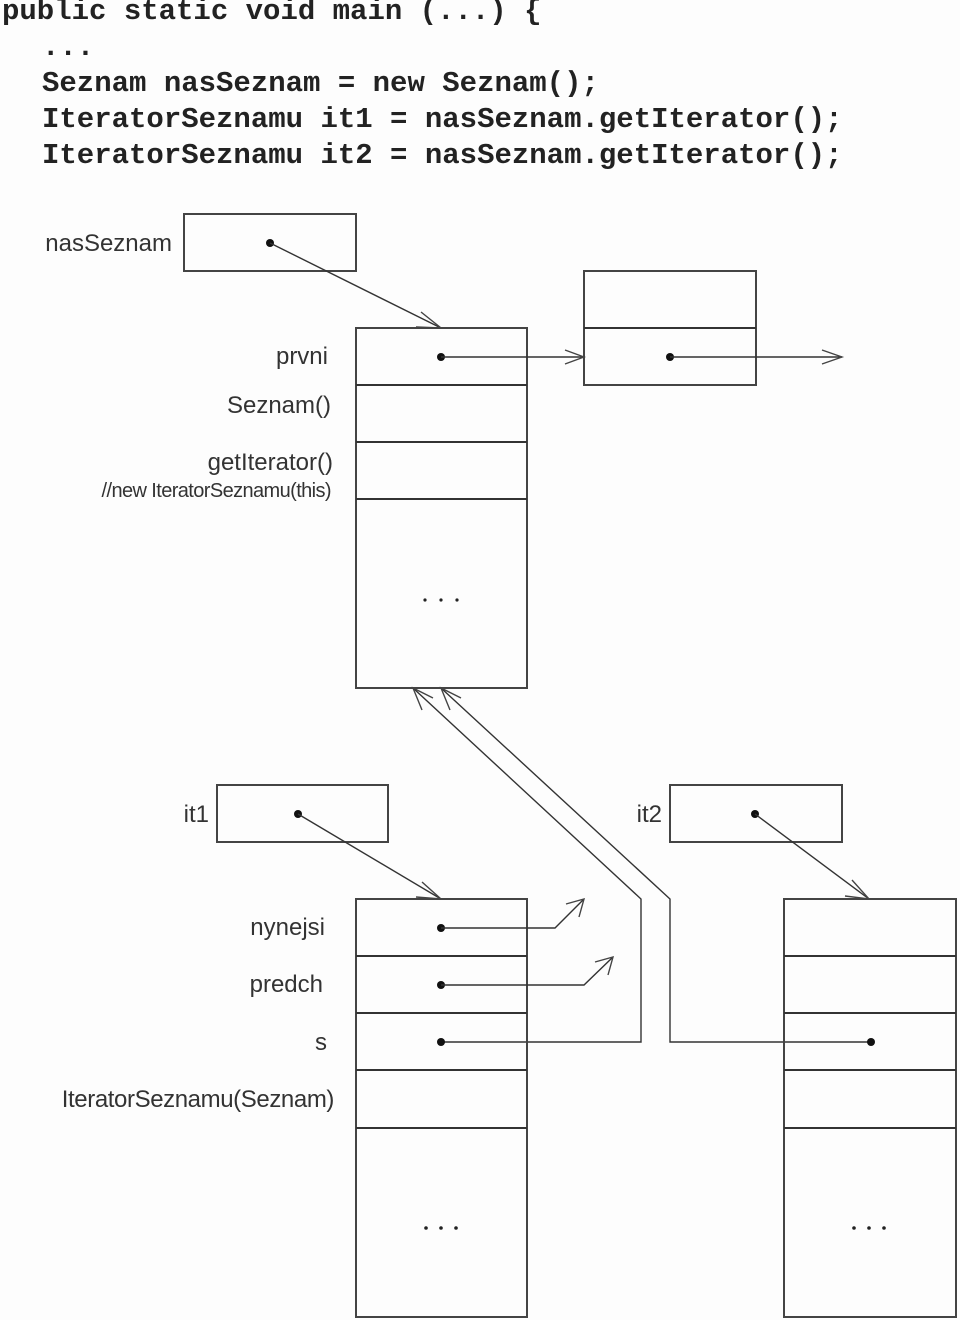  What do you see at coordinates (287, 927) in the screenshot?
I see `field-nynejsi-label: nynejsi` at bounding box center [287, 927].